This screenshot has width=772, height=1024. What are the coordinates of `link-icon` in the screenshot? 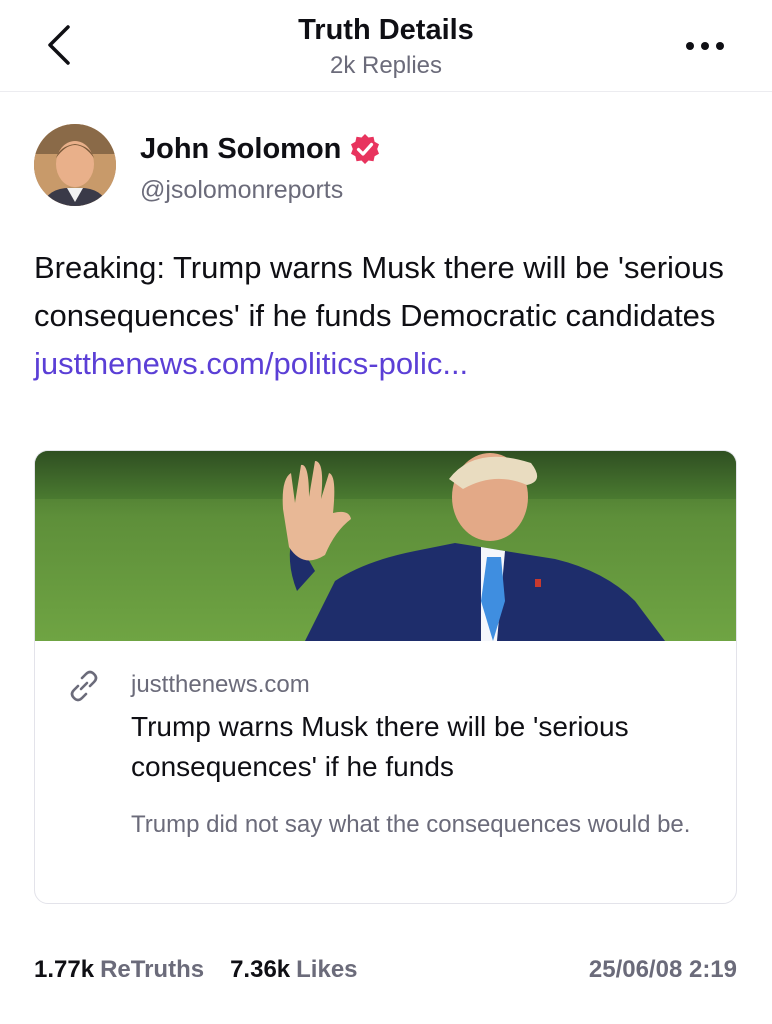 It's located at (84, 686).